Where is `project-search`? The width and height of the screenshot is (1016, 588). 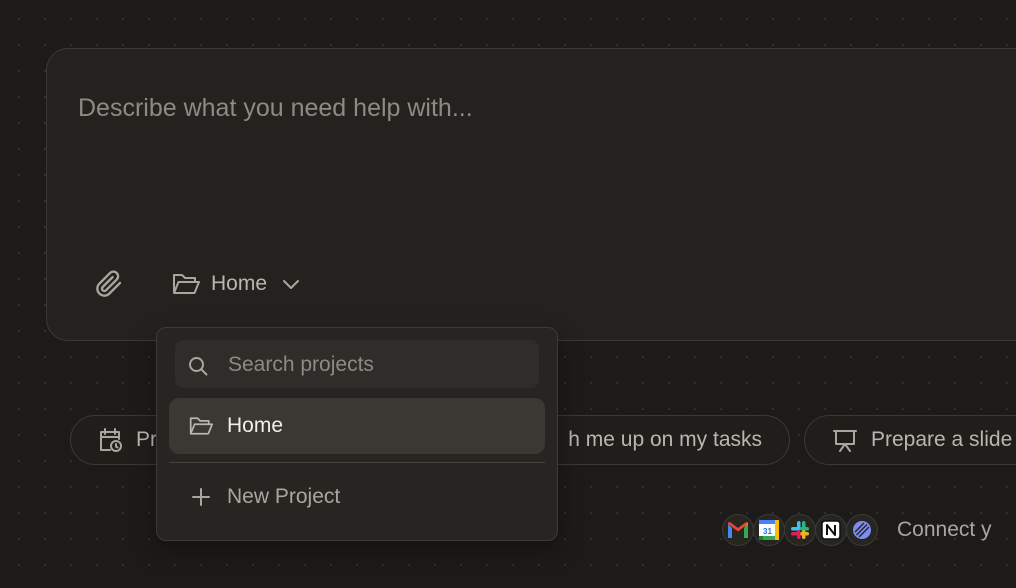 project-search is located at coordinates (357, 365).